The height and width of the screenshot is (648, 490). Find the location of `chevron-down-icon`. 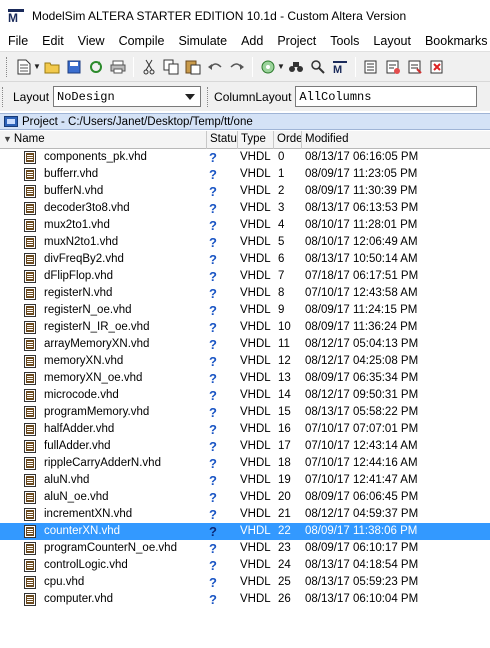

chevron-down-icon is located at coordinates (189, 96).